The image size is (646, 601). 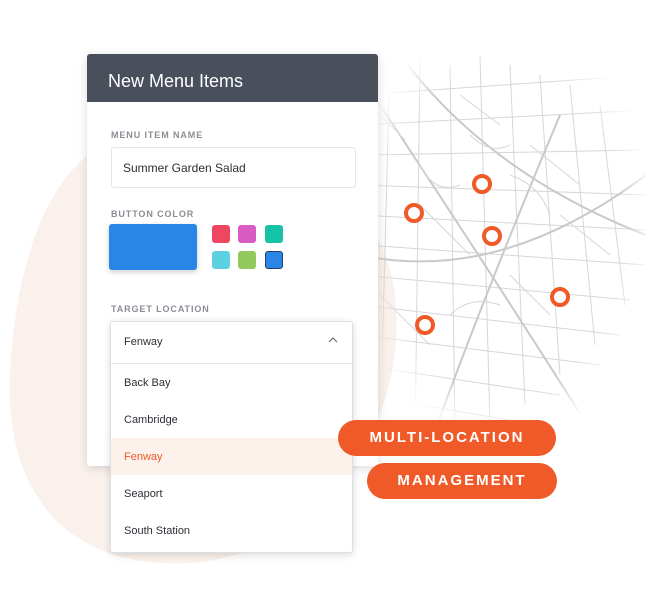 What do you see at coordinates (231, 530) in the screenshot?
I see `dropdown-option-south-station: South Station` at bounding box center [231, 530].